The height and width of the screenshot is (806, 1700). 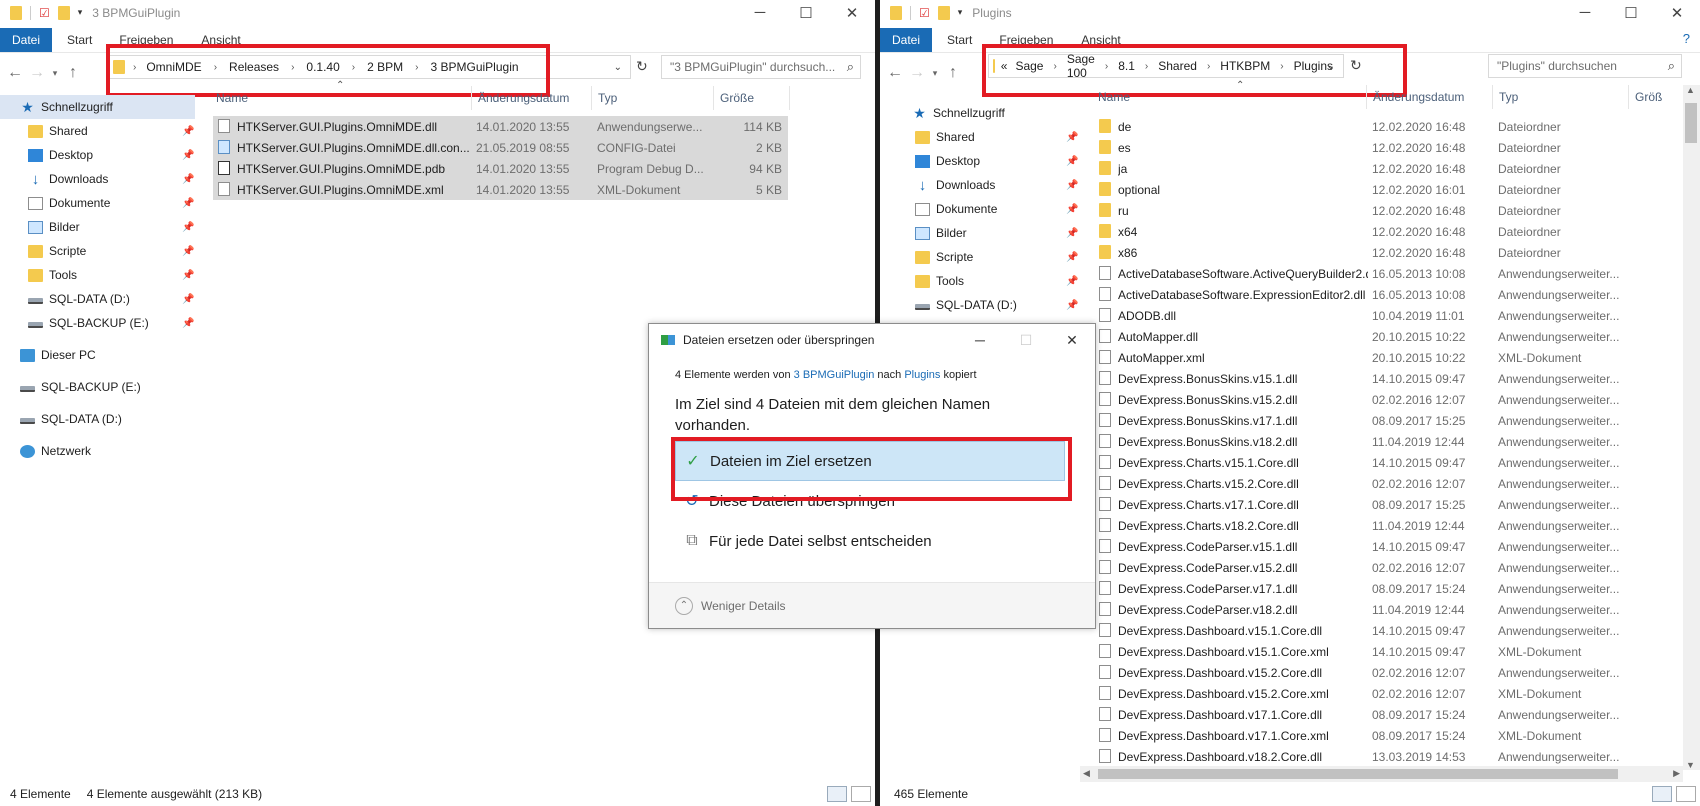 What do you see at coordinates (906, 40) in the screenshot?
I see `tab-datei: Datei` at bounding box center [906, 40].